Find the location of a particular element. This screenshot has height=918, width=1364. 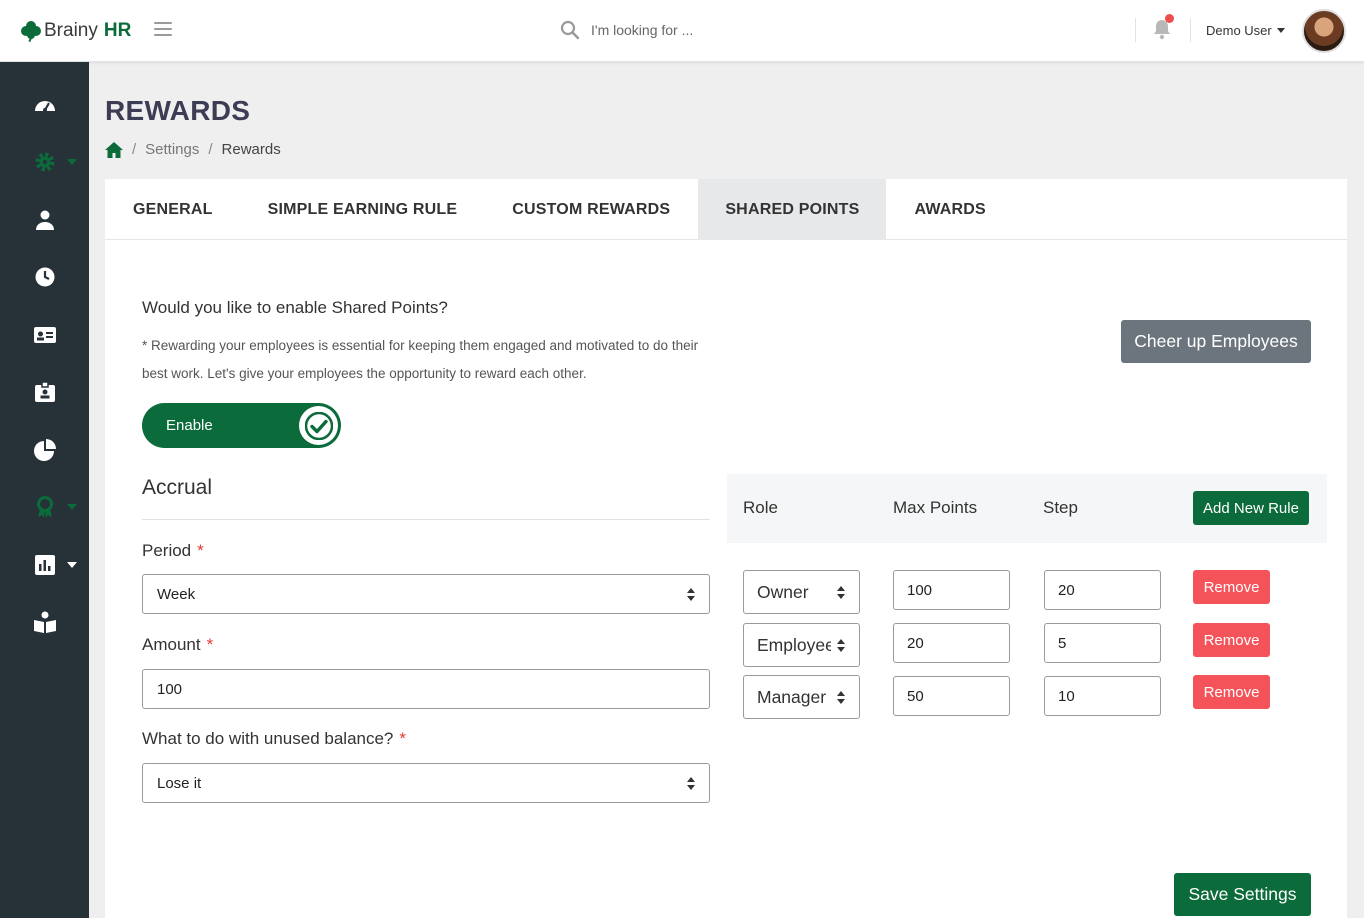

user-name: Demo User is located at coordinates (1239, 30).